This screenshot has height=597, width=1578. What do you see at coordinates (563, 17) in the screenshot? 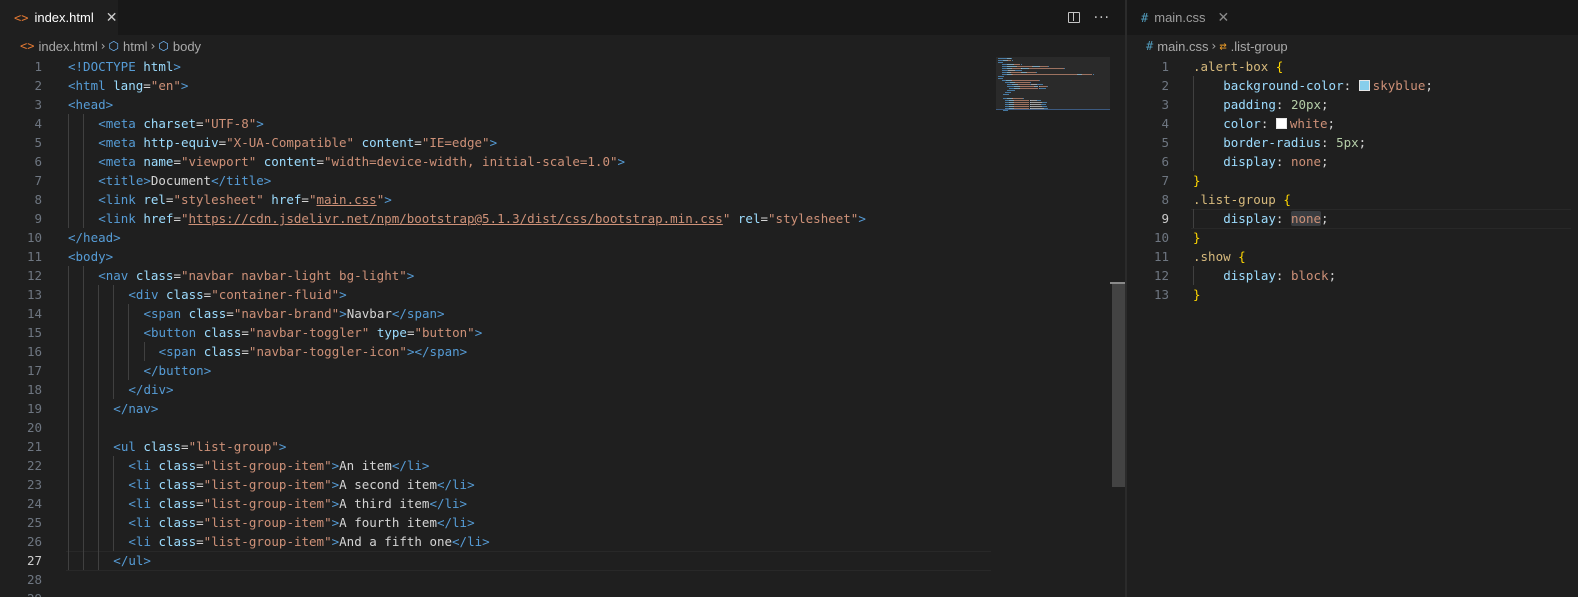
I see `tab-bar: <> index.html ✕ ···` at bounding box center [563, 17].